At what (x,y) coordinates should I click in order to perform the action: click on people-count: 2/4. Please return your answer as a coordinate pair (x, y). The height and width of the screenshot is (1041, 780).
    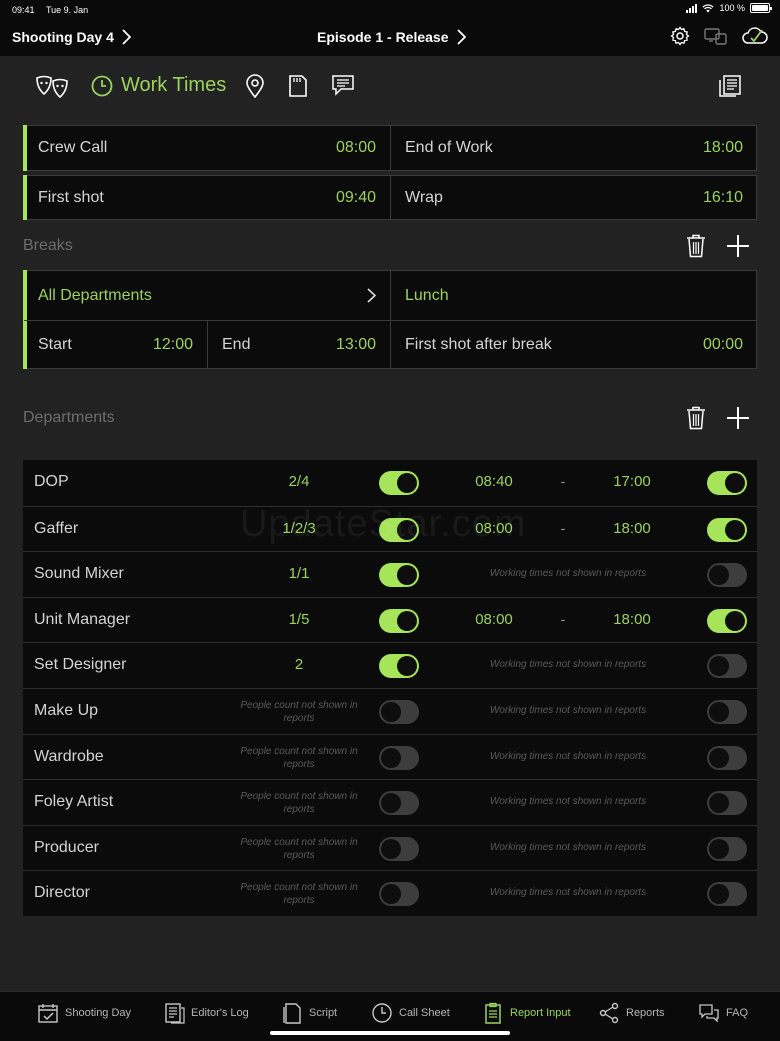
    Looking at the image, I should click on (299, 481).